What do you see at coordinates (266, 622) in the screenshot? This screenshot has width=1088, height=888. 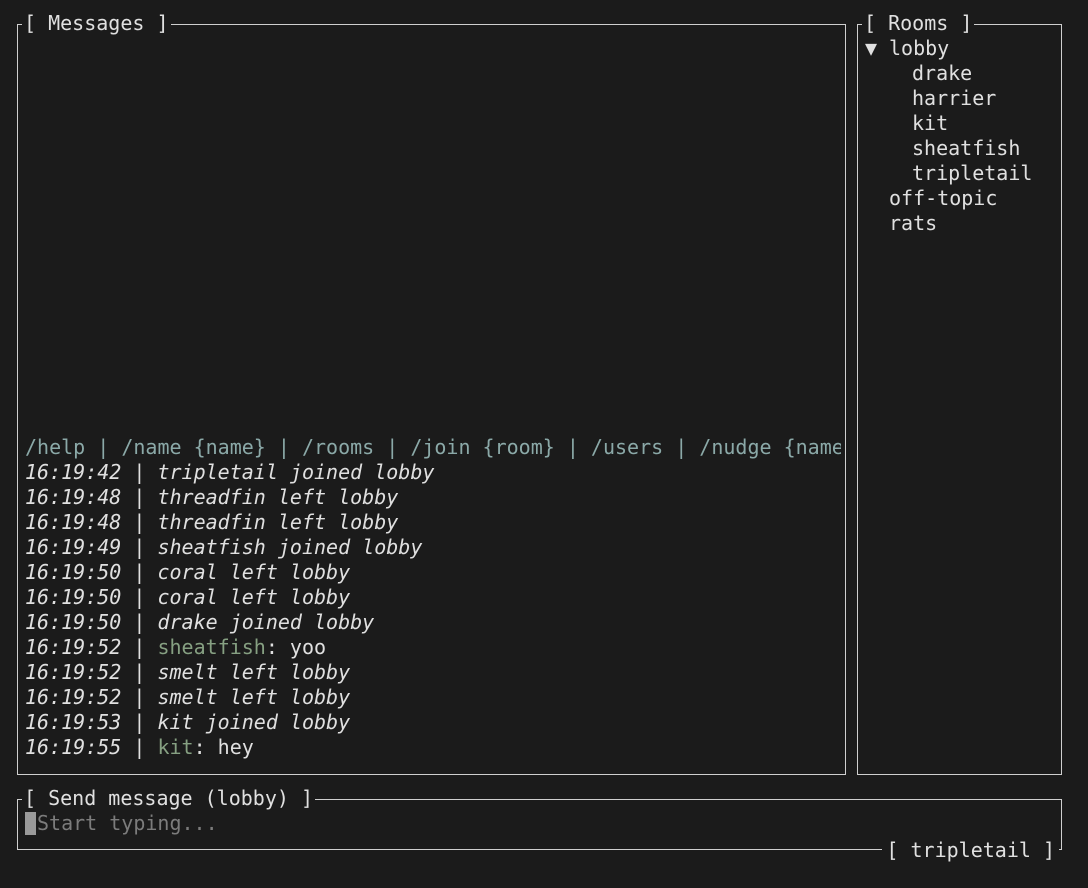 I see `system-event-text: drake joined lobby` at bounding box center [266, 622].